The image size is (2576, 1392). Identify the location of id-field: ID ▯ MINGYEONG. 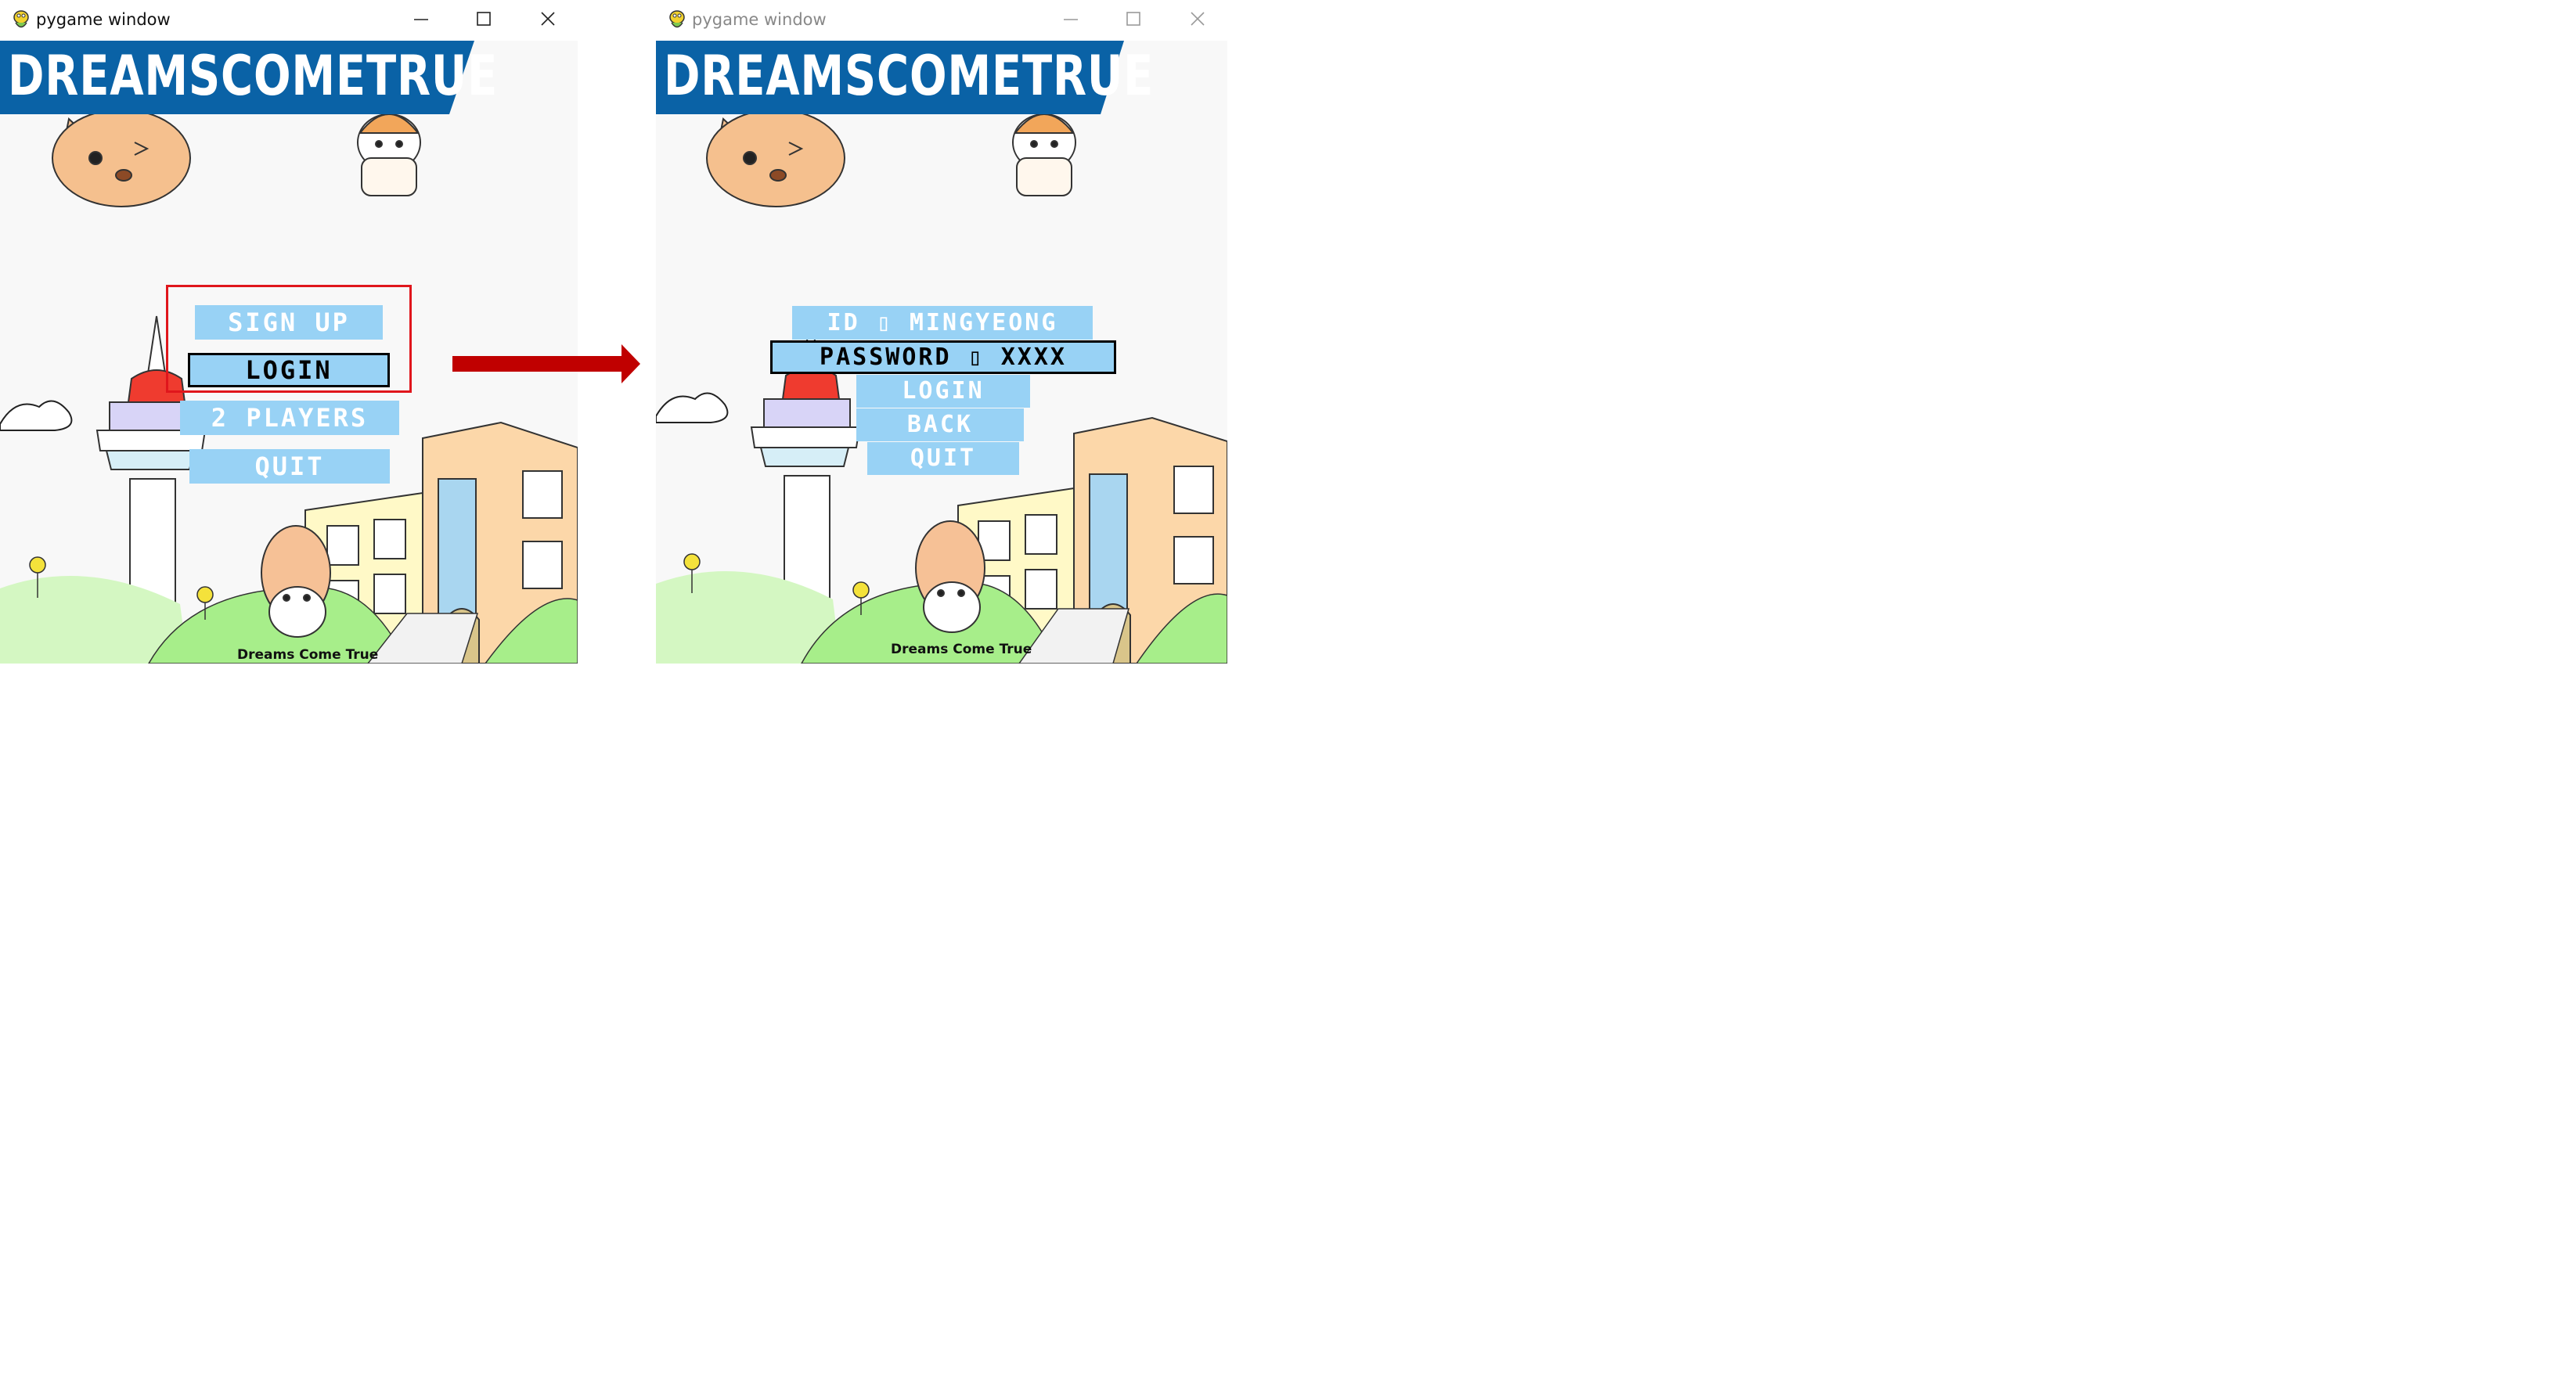
(942, 323).